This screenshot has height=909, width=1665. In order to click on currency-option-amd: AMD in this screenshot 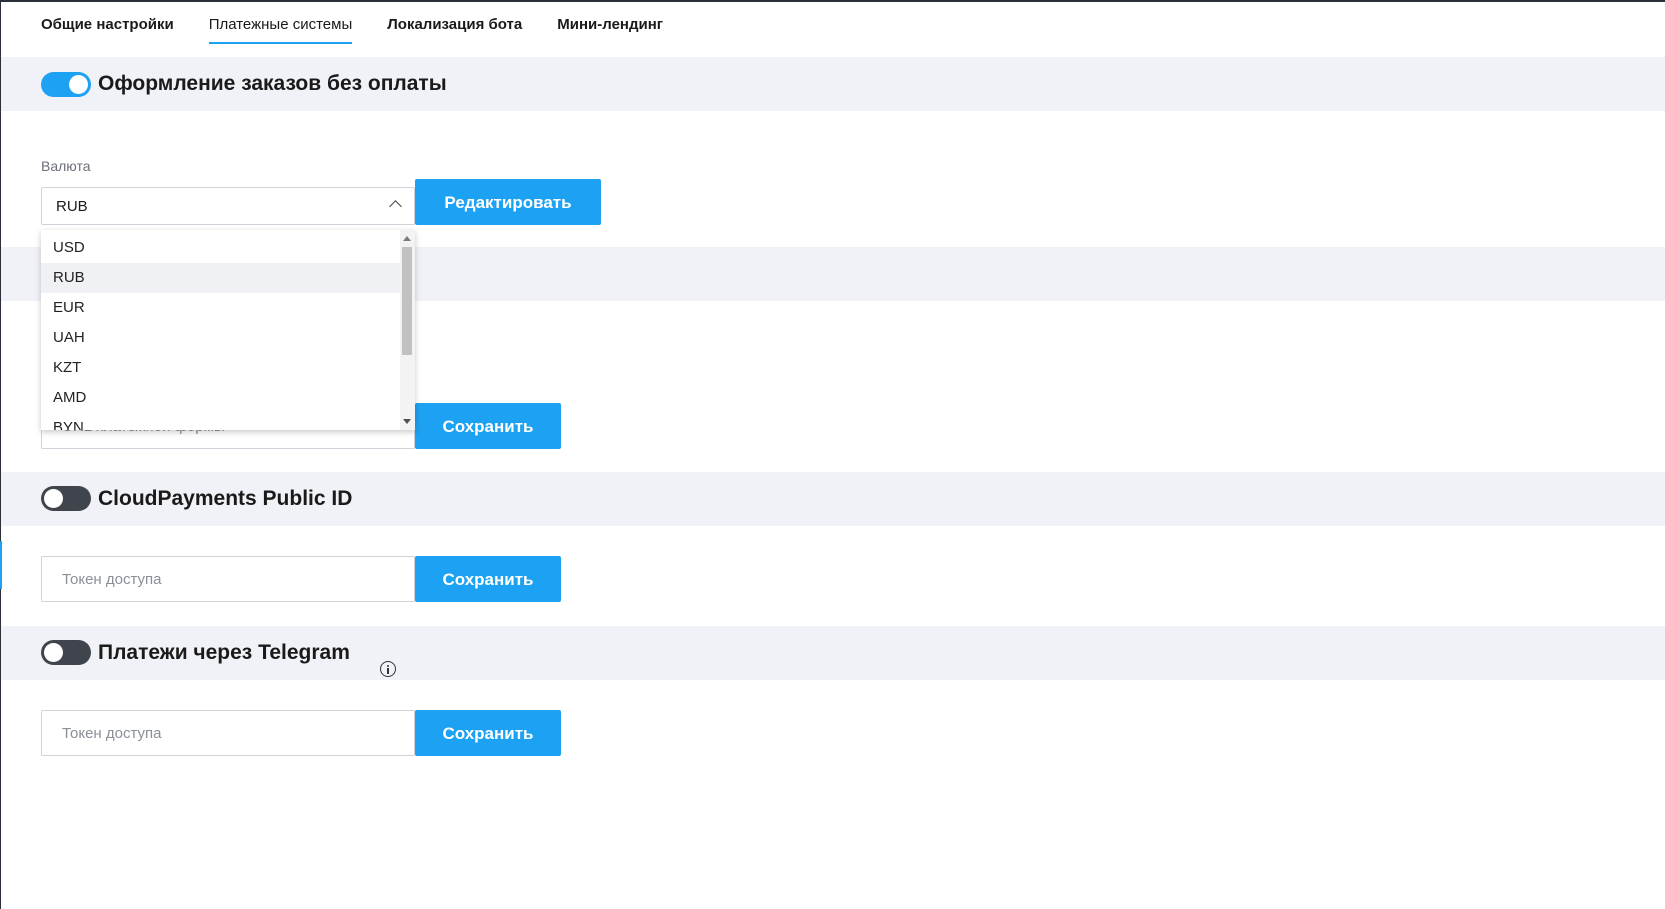, I will do `click(226, 398)`.